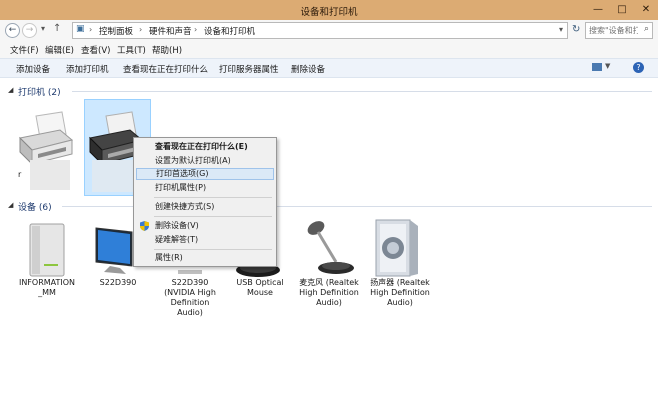  I want to click on maximize-button: □, so click(622, 10).